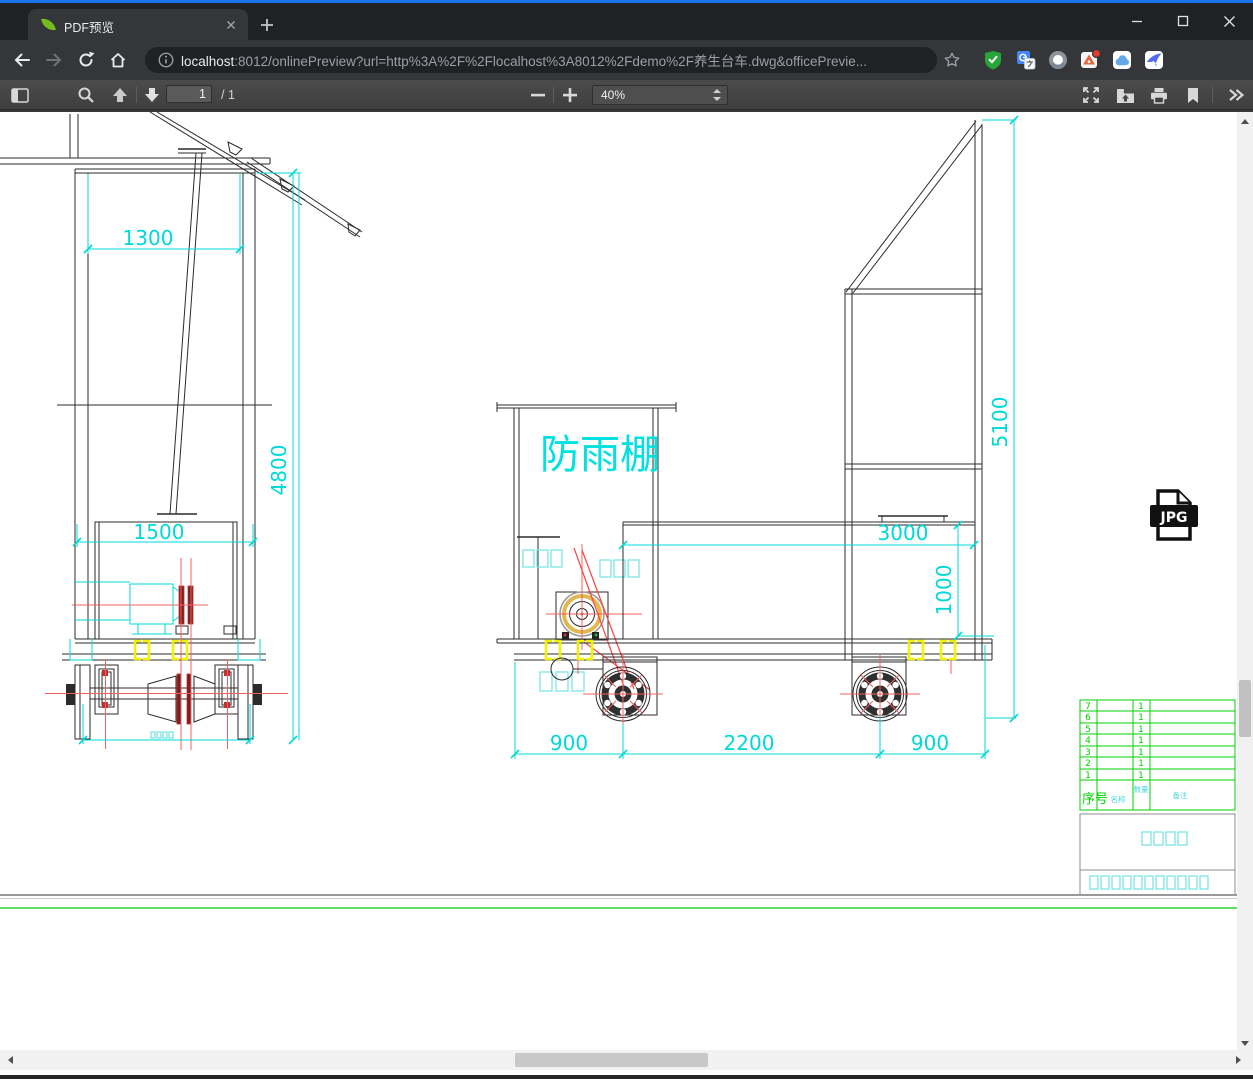  What do you see at coordinates (189, 94) in the screenshot?
I see `page-number-input` at bounding box center [189, 94].